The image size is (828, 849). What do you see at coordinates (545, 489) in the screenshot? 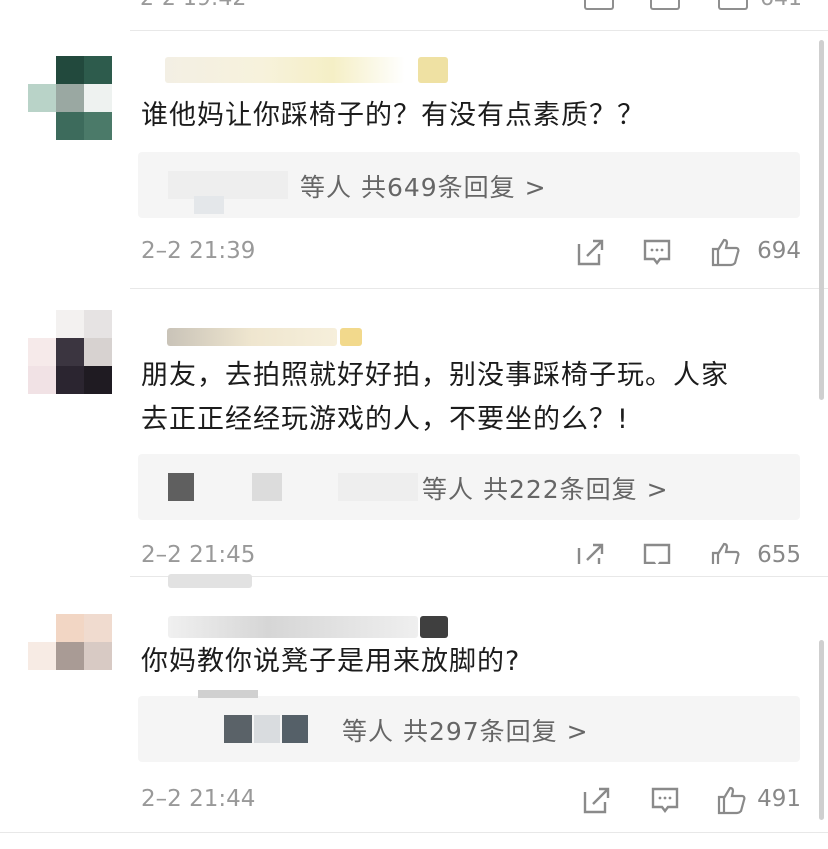
I see `reply-summary-text: 等人 共222条回复 >` at bounding box center [545, 489].